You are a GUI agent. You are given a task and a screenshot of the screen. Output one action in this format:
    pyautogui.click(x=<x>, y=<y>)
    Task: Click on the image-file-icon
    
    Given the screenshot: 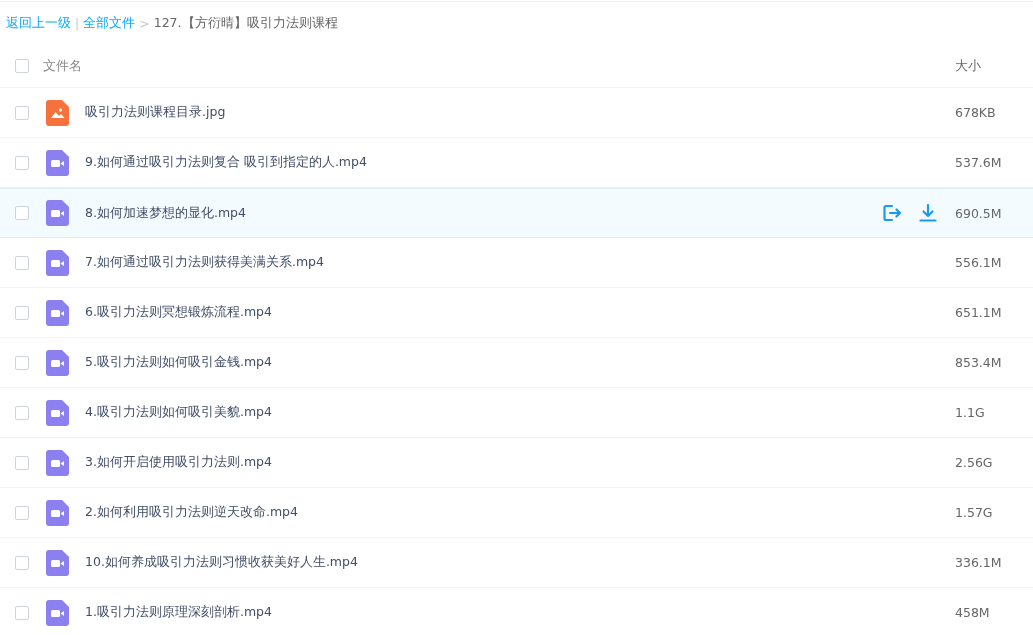 What is the action you would take?
    pyautogui.click(x=57, y=112)
    